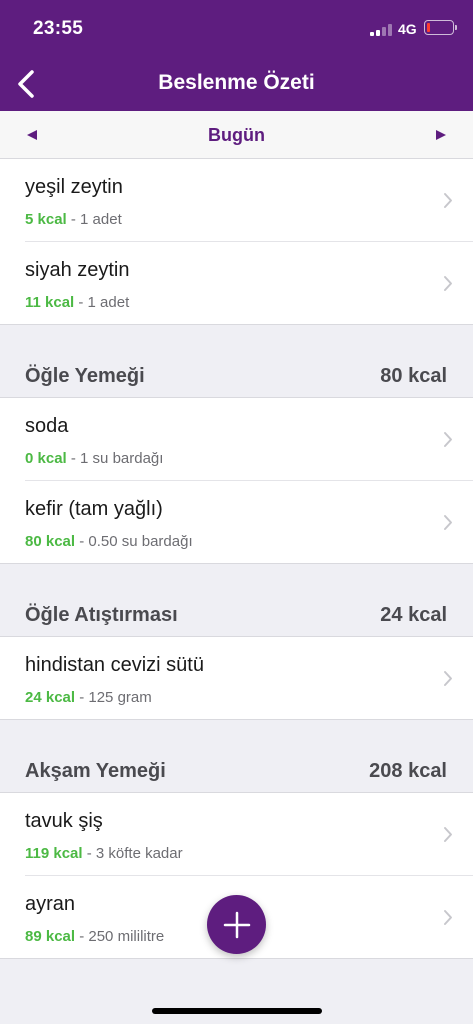 Image resolution: width=473 pixels, height=1024 pixels. Describe the element at coordinates (50, 541) in the screenshot. I see `food-kcal: 80 kcal` at that location.